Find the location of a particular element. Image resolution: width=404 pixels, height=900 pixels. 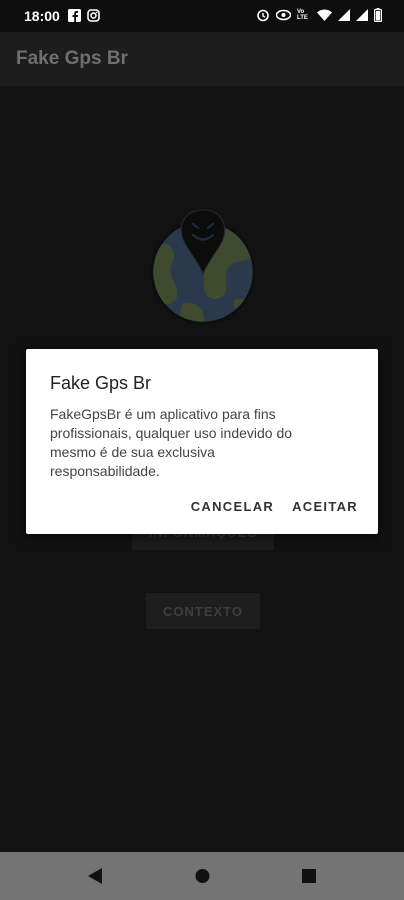

app-logo-icon is located at coordinates (203, 267).